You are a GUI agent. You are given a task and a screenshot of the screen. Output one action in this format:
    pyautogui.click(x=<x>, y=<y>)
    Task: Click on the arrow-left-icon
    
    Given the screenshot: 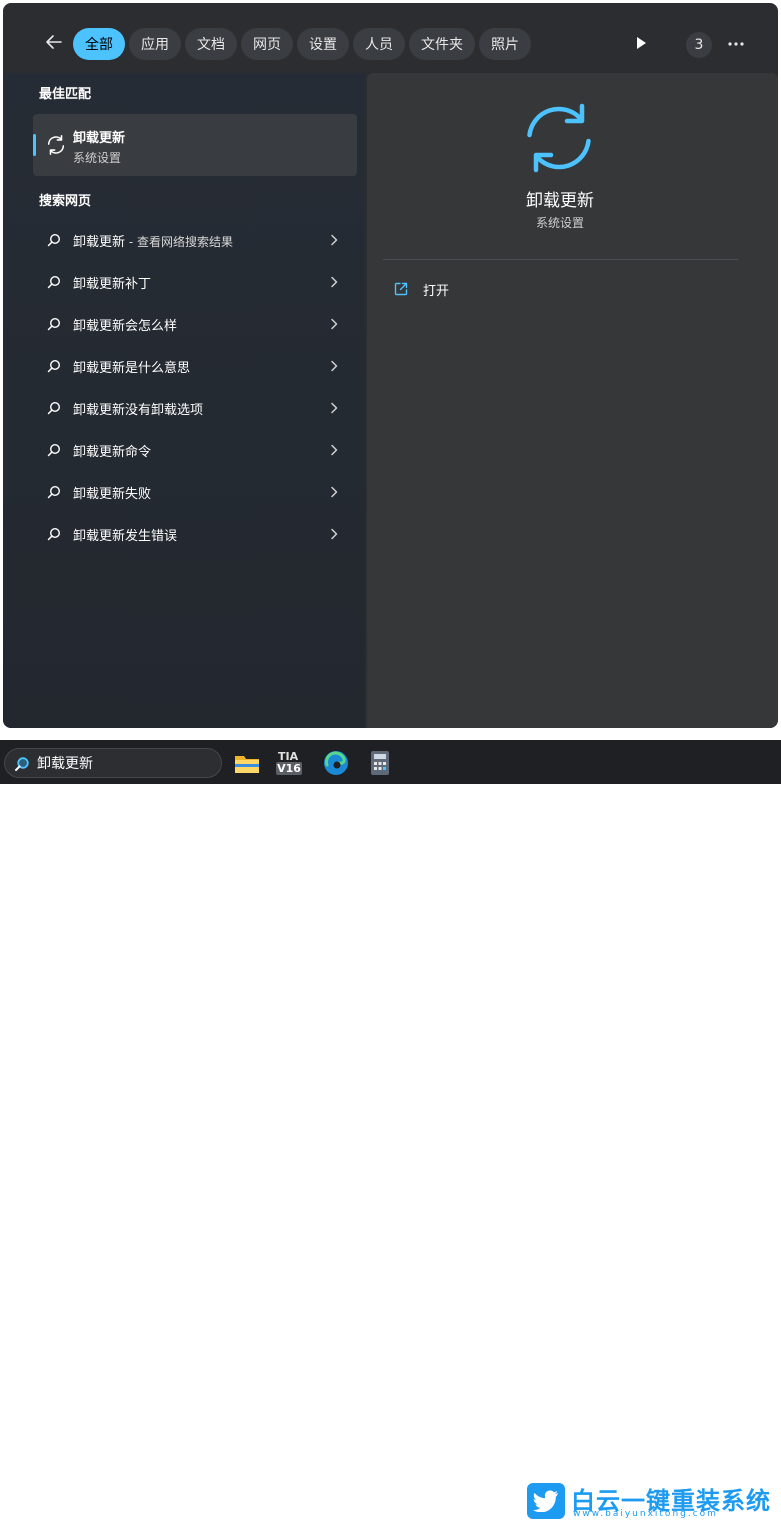 What is the action you would take?
    pyautogui.click(x=54, y=42)
    